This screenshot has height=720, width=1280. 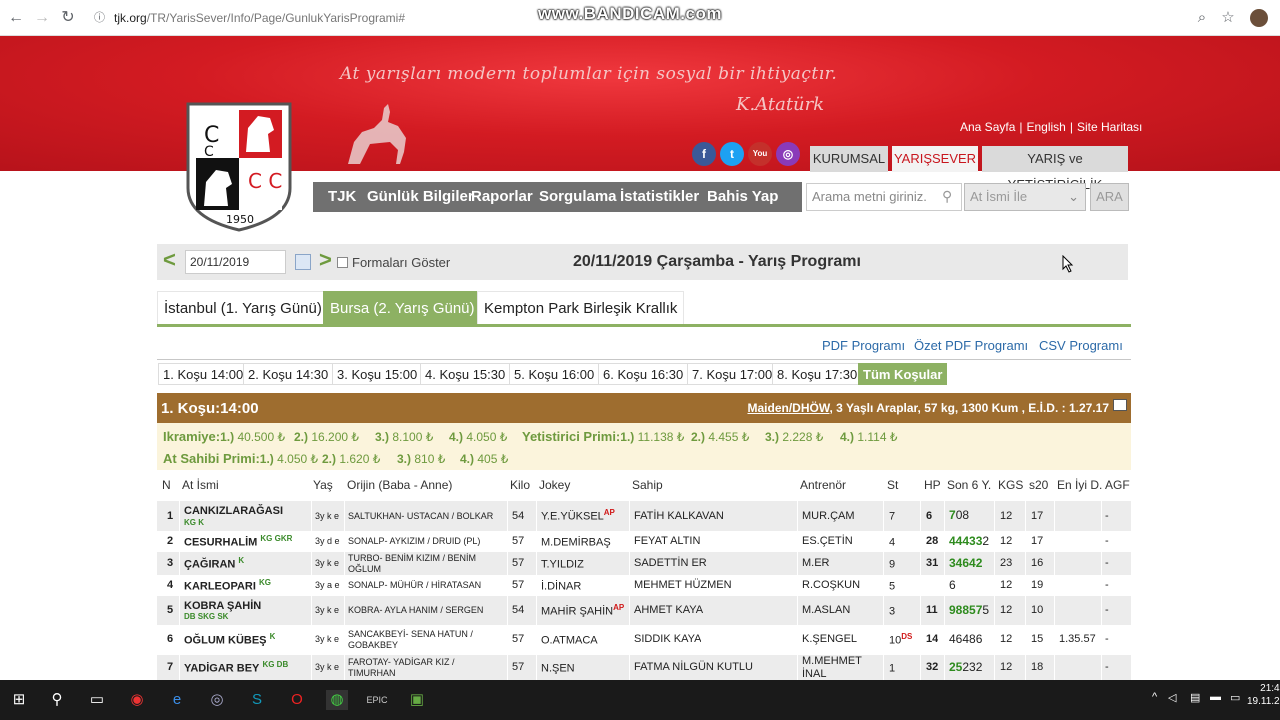 What do you see at coordinates (342, 197) in the screenshot?
I see `nav-tjk: TJK` at bounding box center [342, 197].